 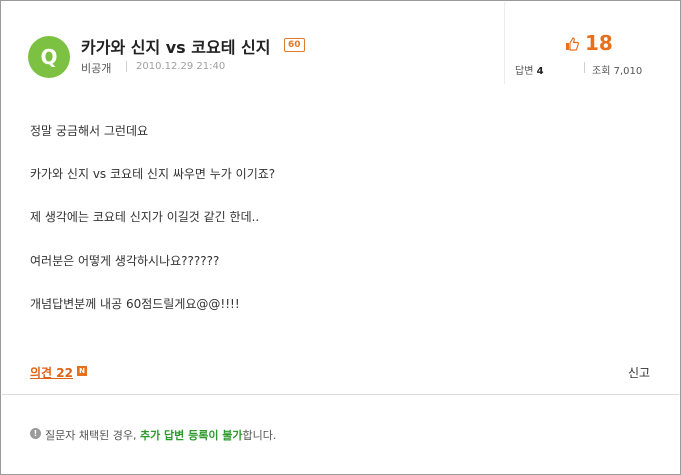 What do you see at coordinates (259, 435) in the screenshot?
I see `notice-suffix: 합니다.` at bounding box center [259, 435].